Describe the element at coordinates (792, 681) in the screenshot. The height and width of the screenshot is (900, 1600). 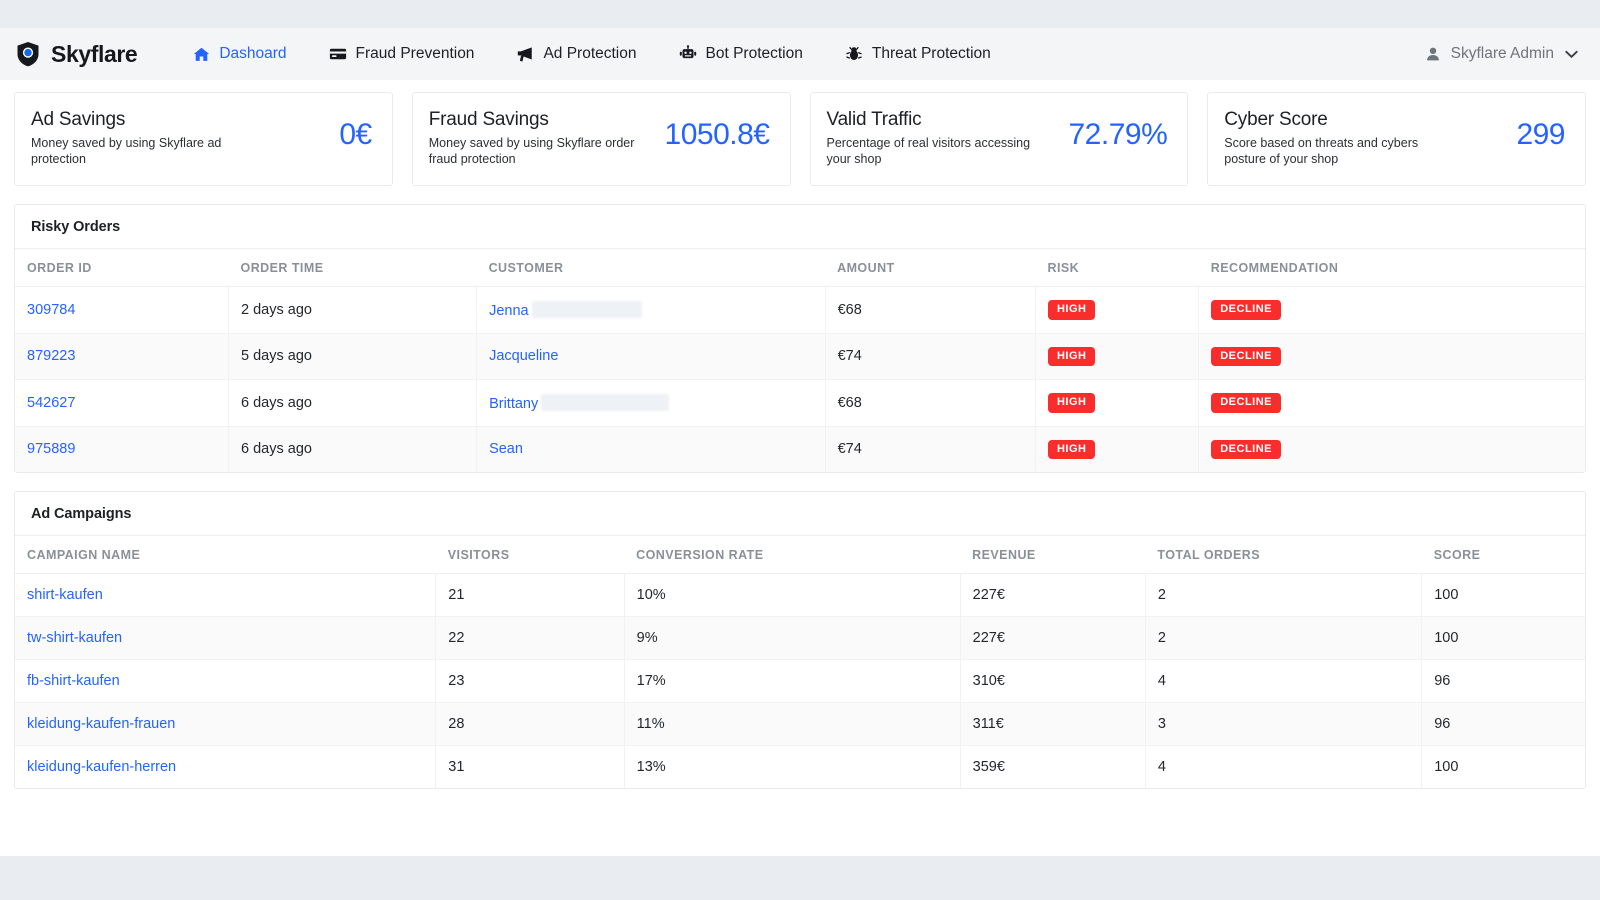
I see `conversion-rate: 17%` at that location.